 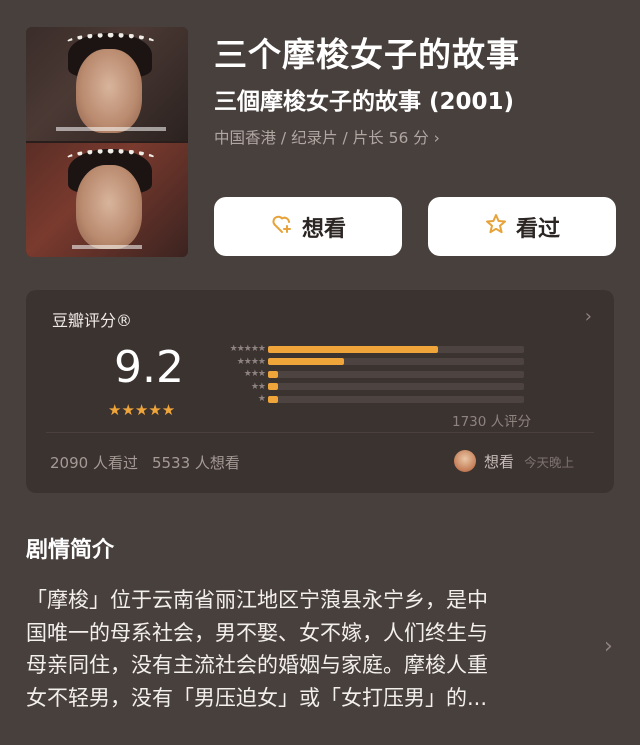 I want to click on seen-button: 看过, so click(x=522, y=226).